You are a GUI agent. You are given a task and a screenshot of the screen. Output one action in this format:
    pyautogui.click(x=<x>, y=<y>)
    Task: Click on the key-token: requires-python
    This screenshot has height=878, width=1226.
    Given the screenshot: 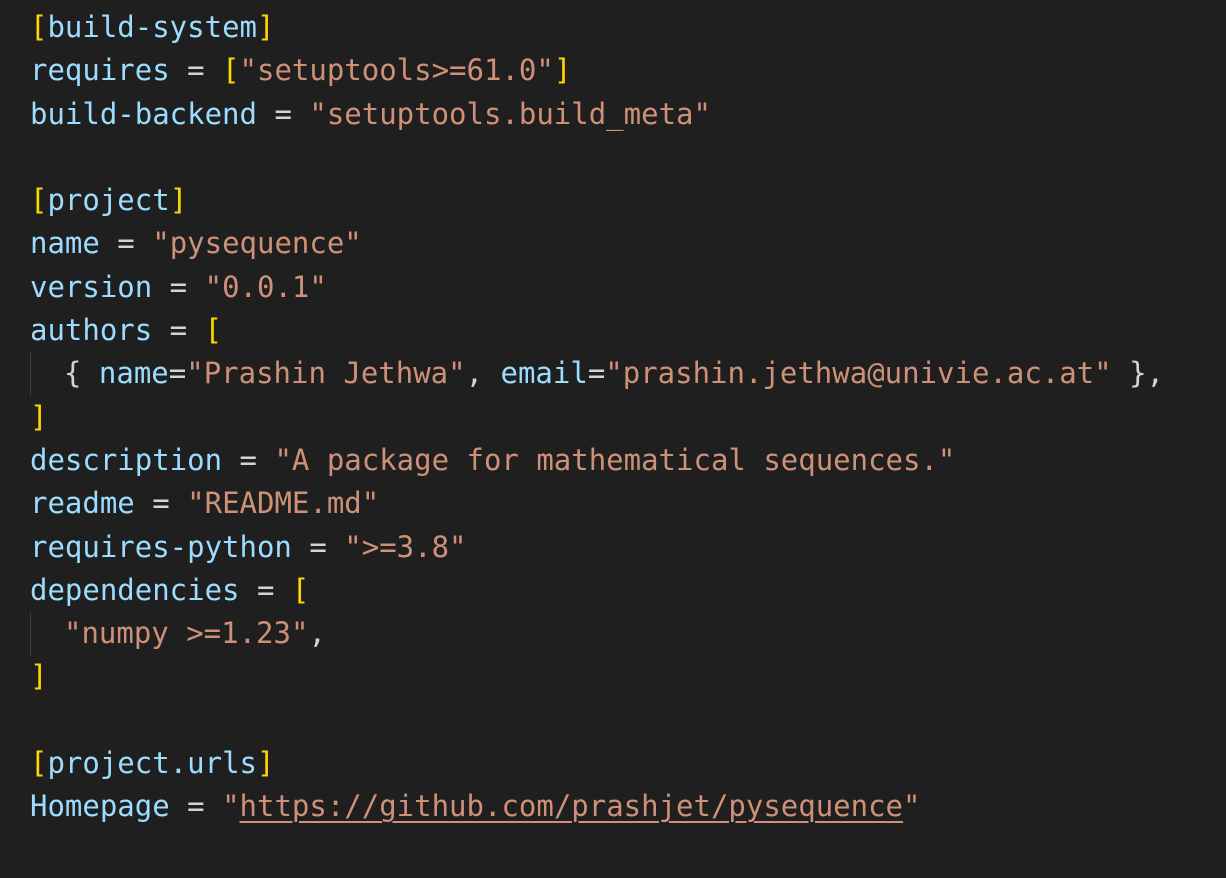 What is the action you would take?
    pyautogui.click(x=161, y=546)
    